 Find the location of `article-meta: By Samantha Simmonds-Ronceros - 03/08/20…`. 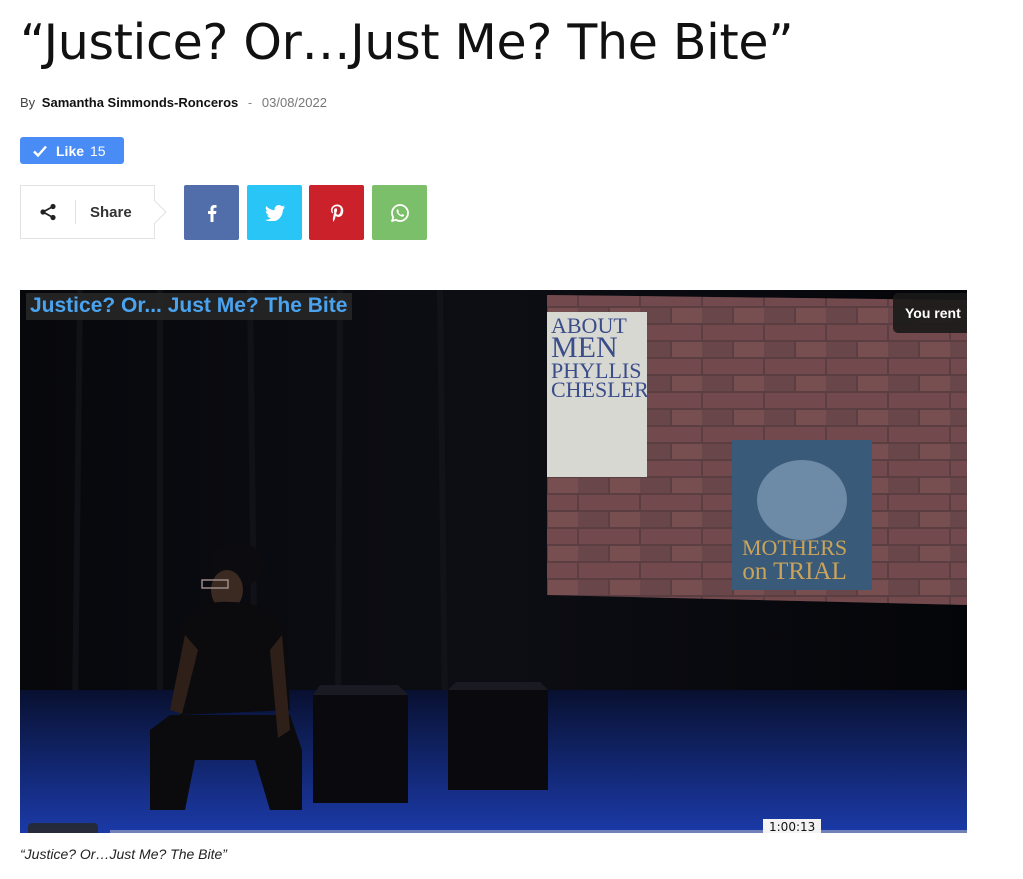

article-meta: By Samantha Simmonds-Ronceros - 03/08/20… is located at coordinates (173, 102).